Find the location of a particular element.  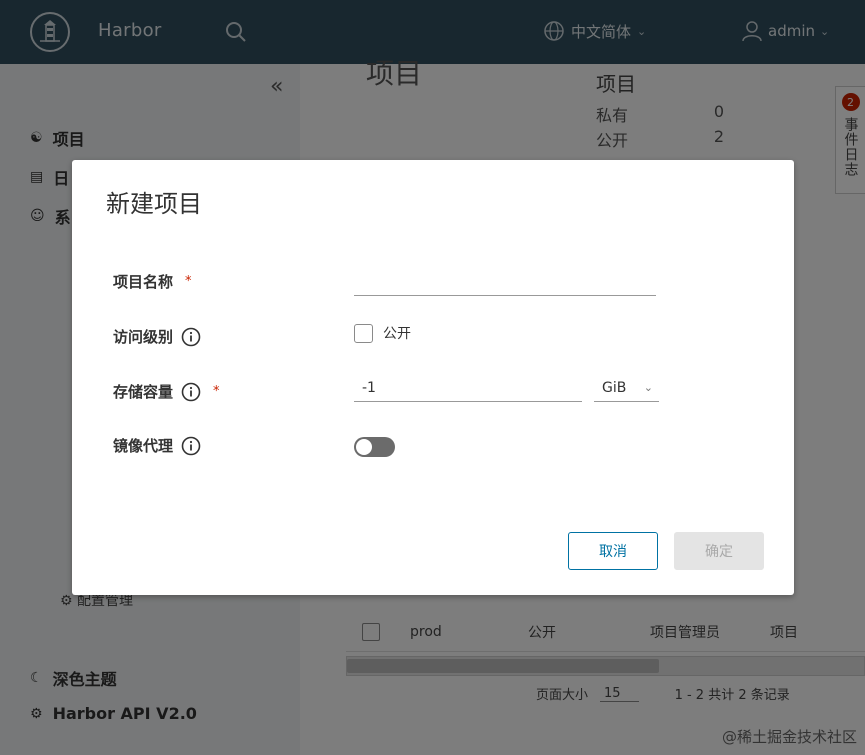

storage-unit-select: GiB ⌄ is located at coordinates (626, 388).